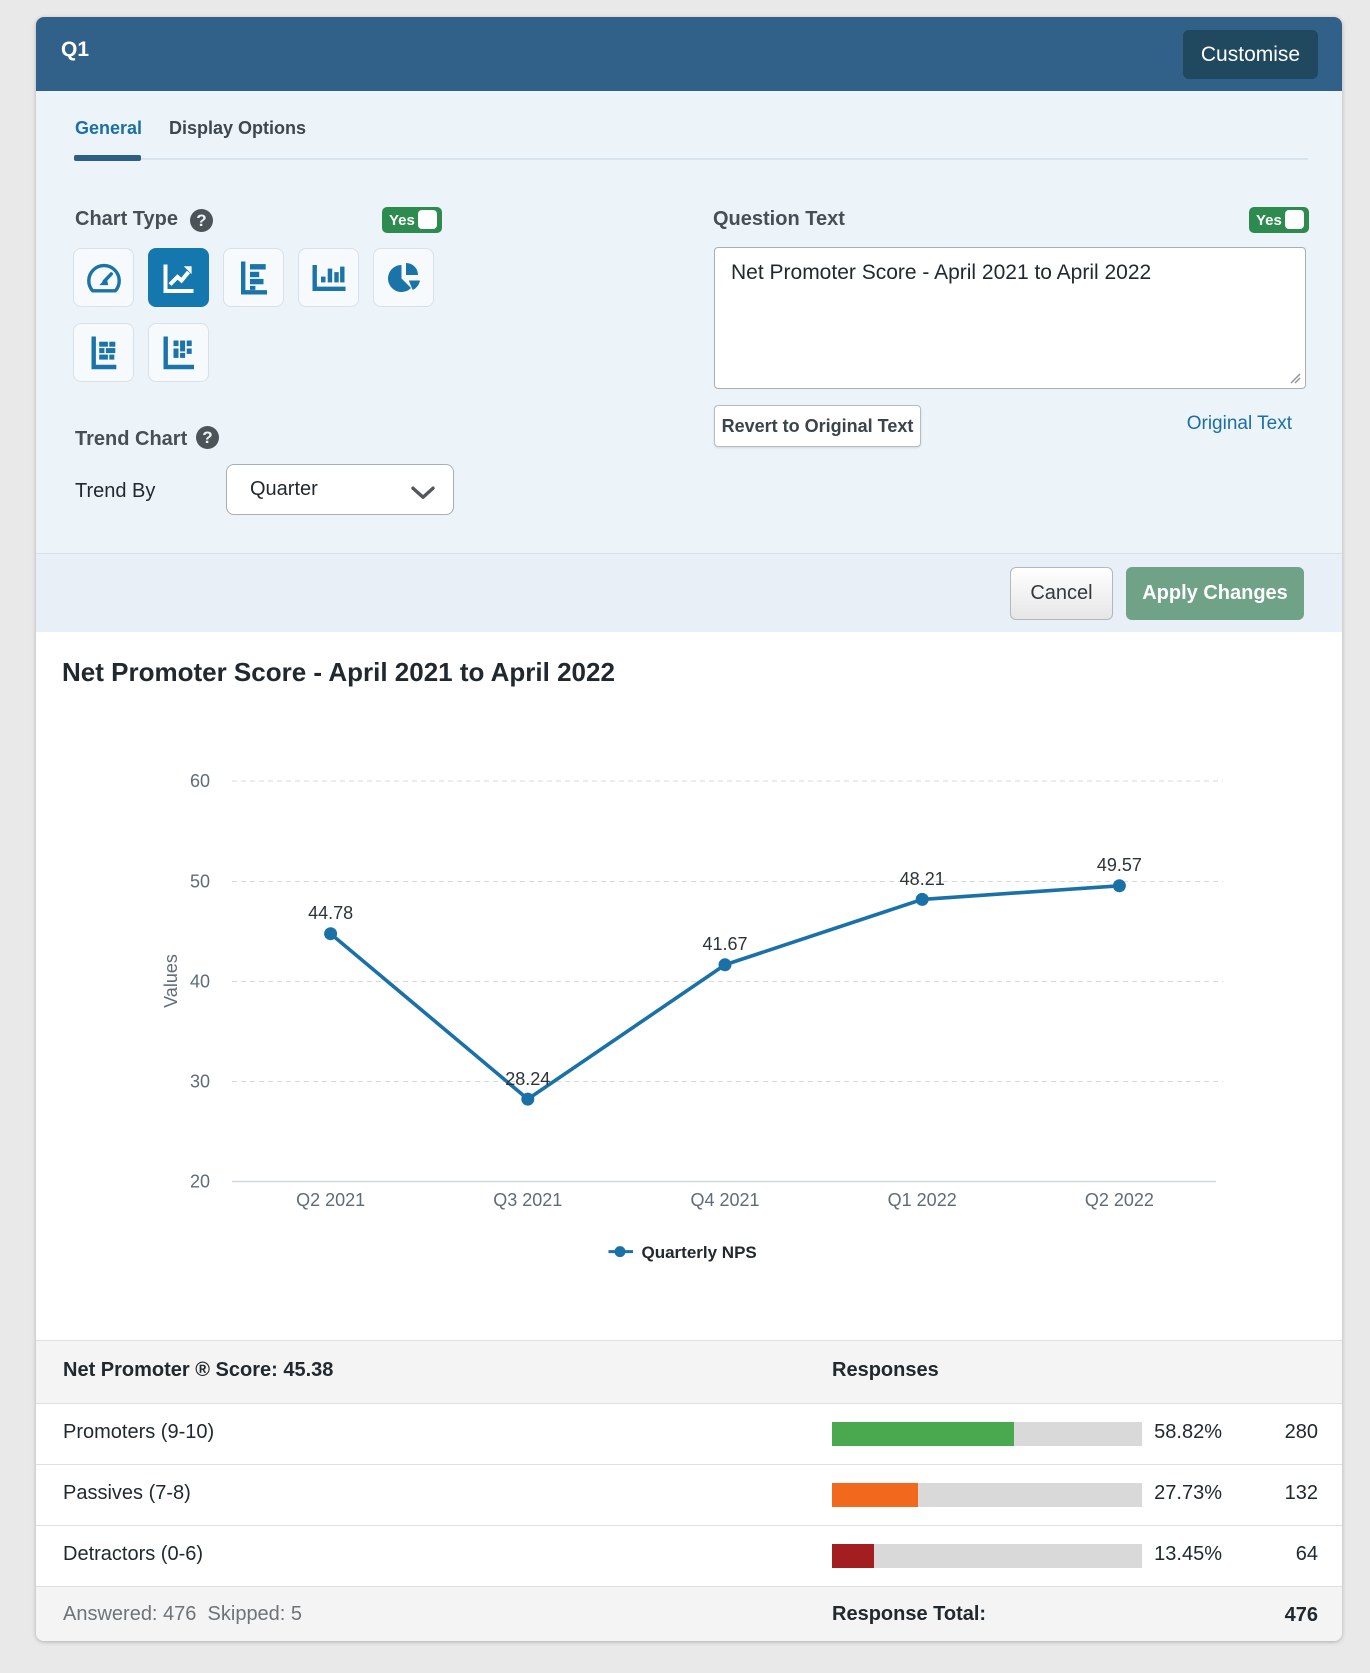 Image resolution: width=1370 pixels, height=1673 pixels. Describe the element at coordinates (922, 879) in the screenshot. I see `svg-text: 48.21` at that location.